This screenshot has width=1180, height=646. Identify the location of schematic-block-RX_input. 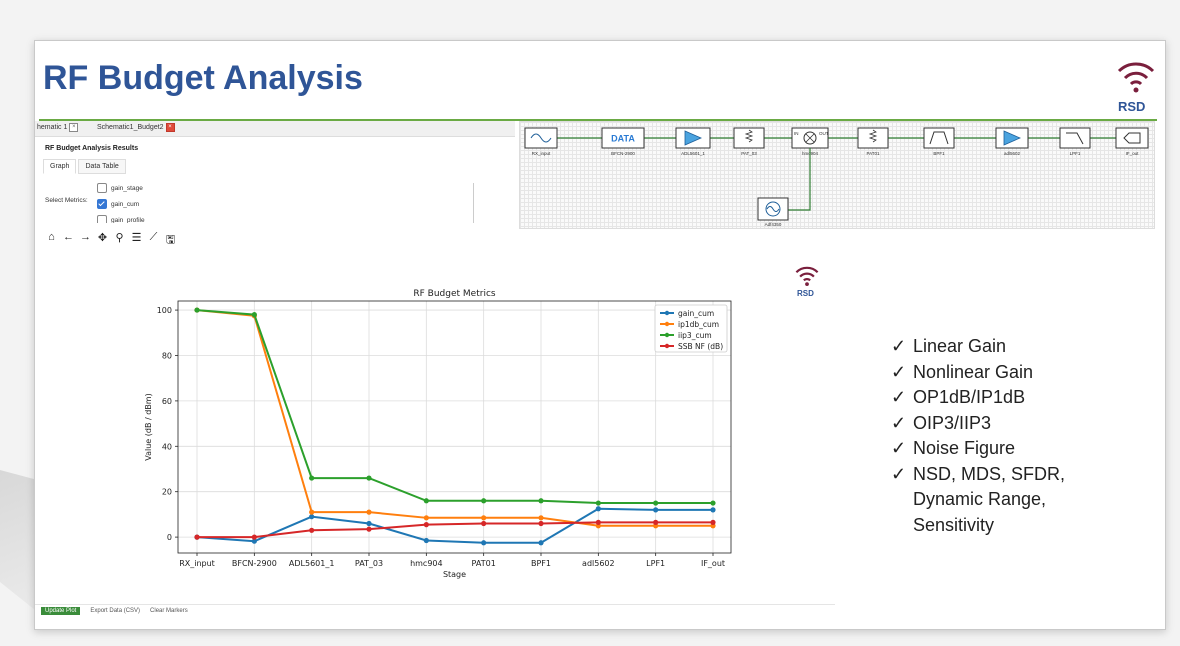
(541, 138).